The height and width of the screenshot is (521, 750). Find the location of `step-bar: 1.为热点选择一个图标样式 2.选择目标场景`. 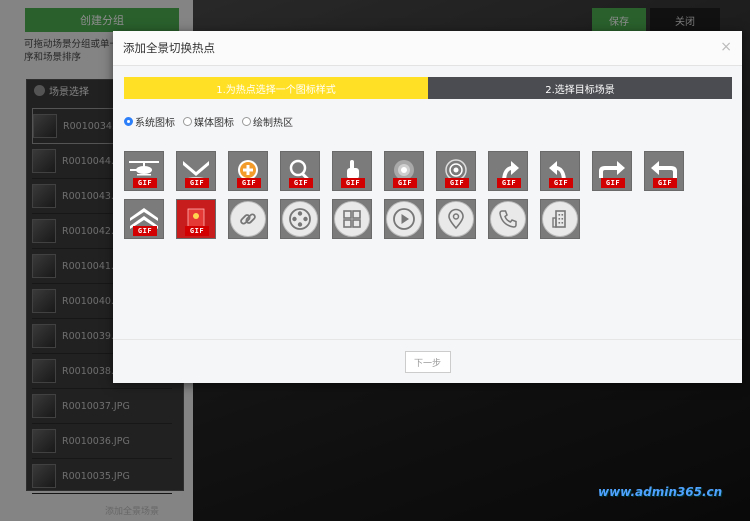

step-bar: 1.为热点选择一个图标样式 2.选择目标场景 is located at coordinates (428, 88).